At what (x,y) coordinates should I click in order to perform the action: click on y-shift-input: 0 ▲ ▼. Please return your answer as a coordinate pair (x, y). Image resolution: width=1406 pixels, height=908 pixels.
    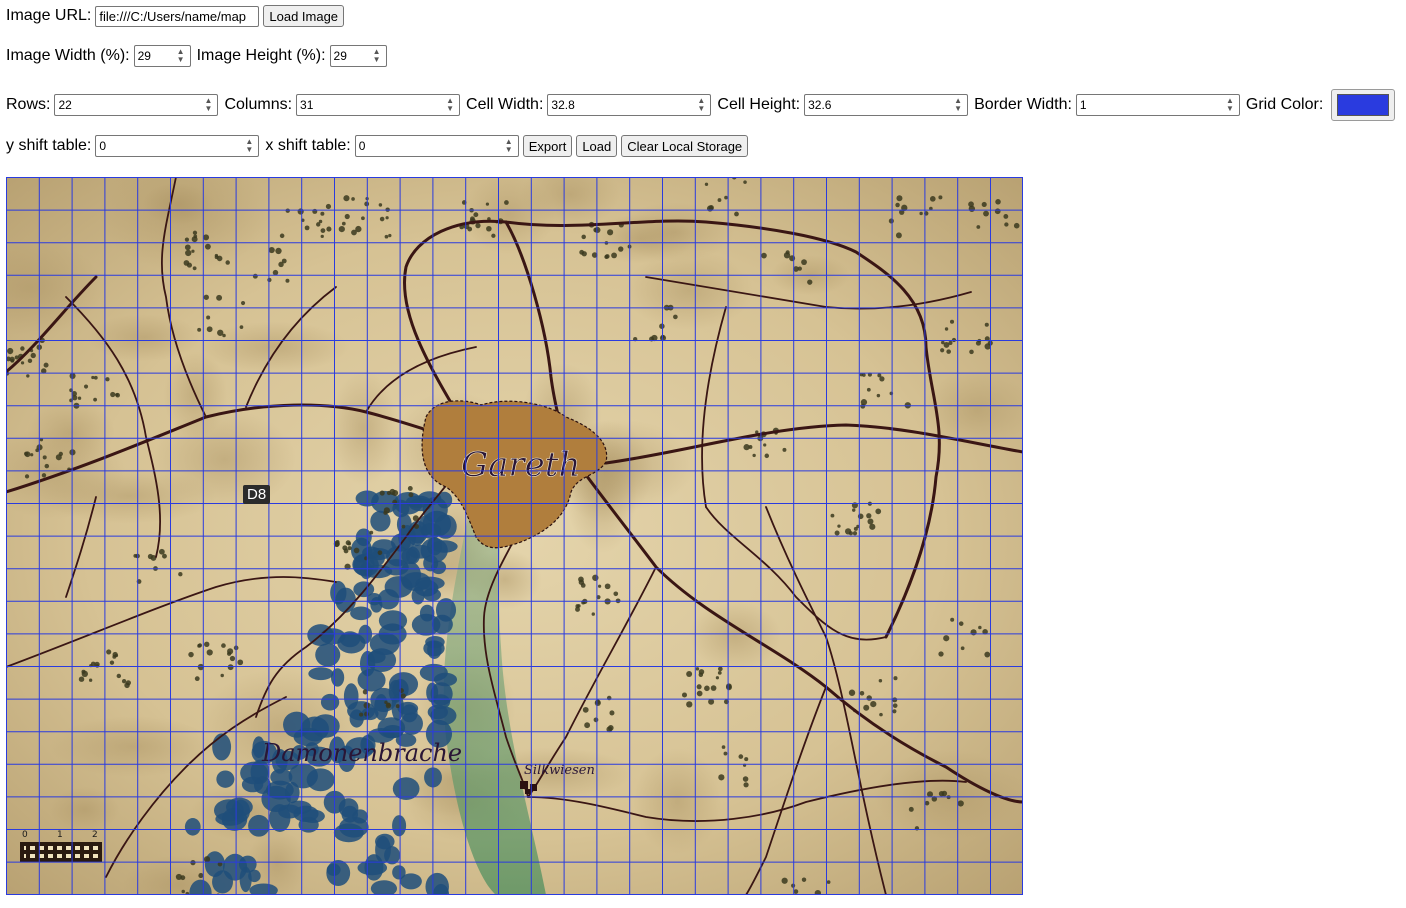
    Looking at the image, I should click on (177, 146).